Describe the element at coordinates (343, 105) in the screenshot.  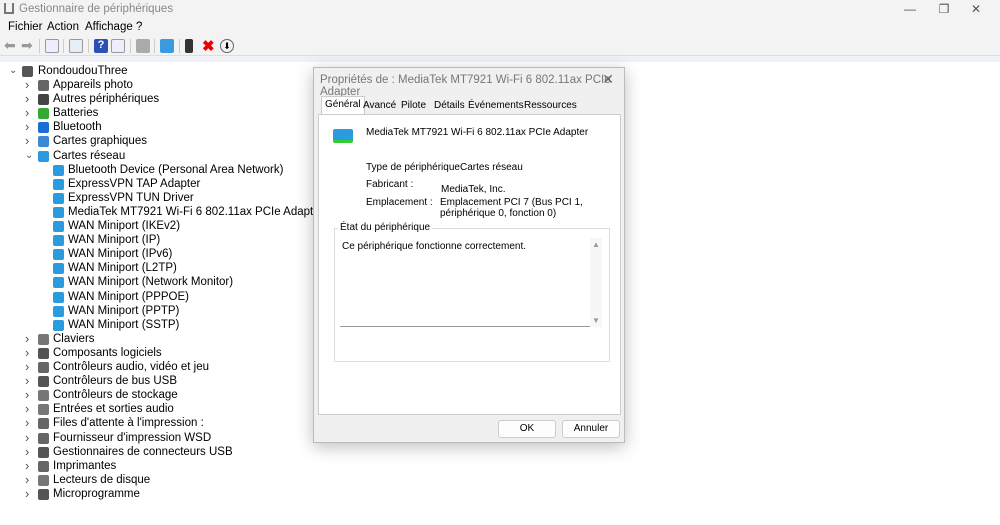
I see `tab-general: Général` at that location.